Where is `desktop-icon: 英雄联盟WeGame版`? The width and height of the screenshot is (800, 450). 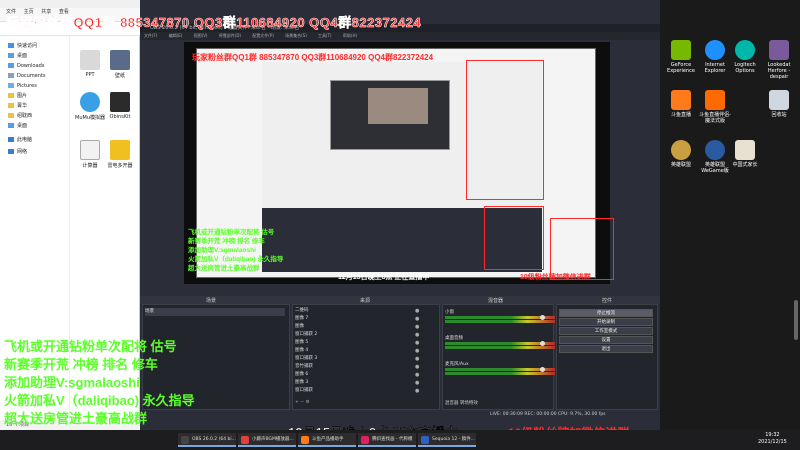 desktop-icon: 英雄联盟WeGame版 is located at coordinates (715, 157).